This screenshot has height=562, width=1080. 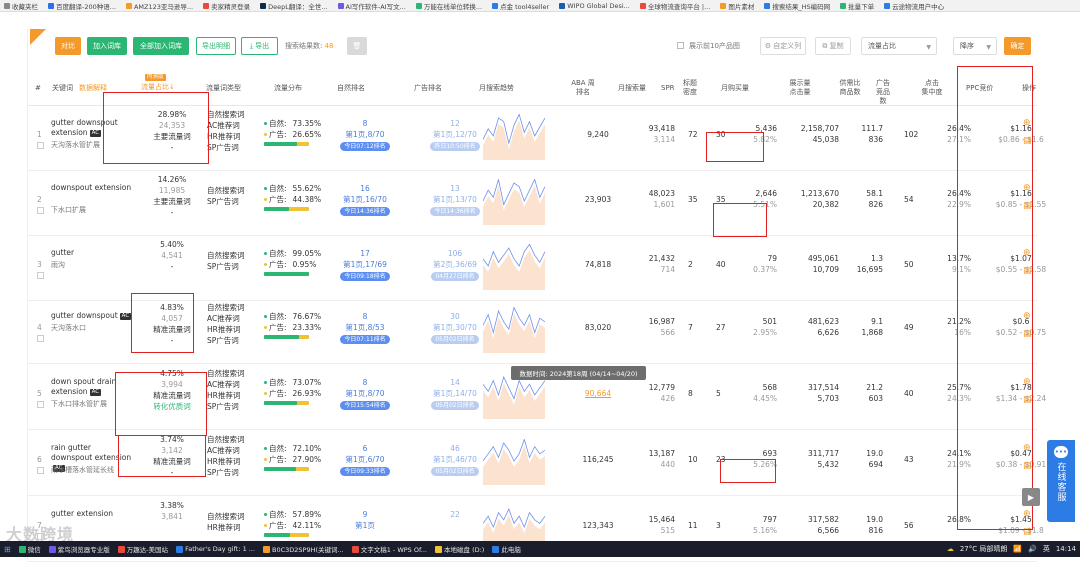 I want to click on bookmark-item: 批量下单, so click(x=857, y=6).